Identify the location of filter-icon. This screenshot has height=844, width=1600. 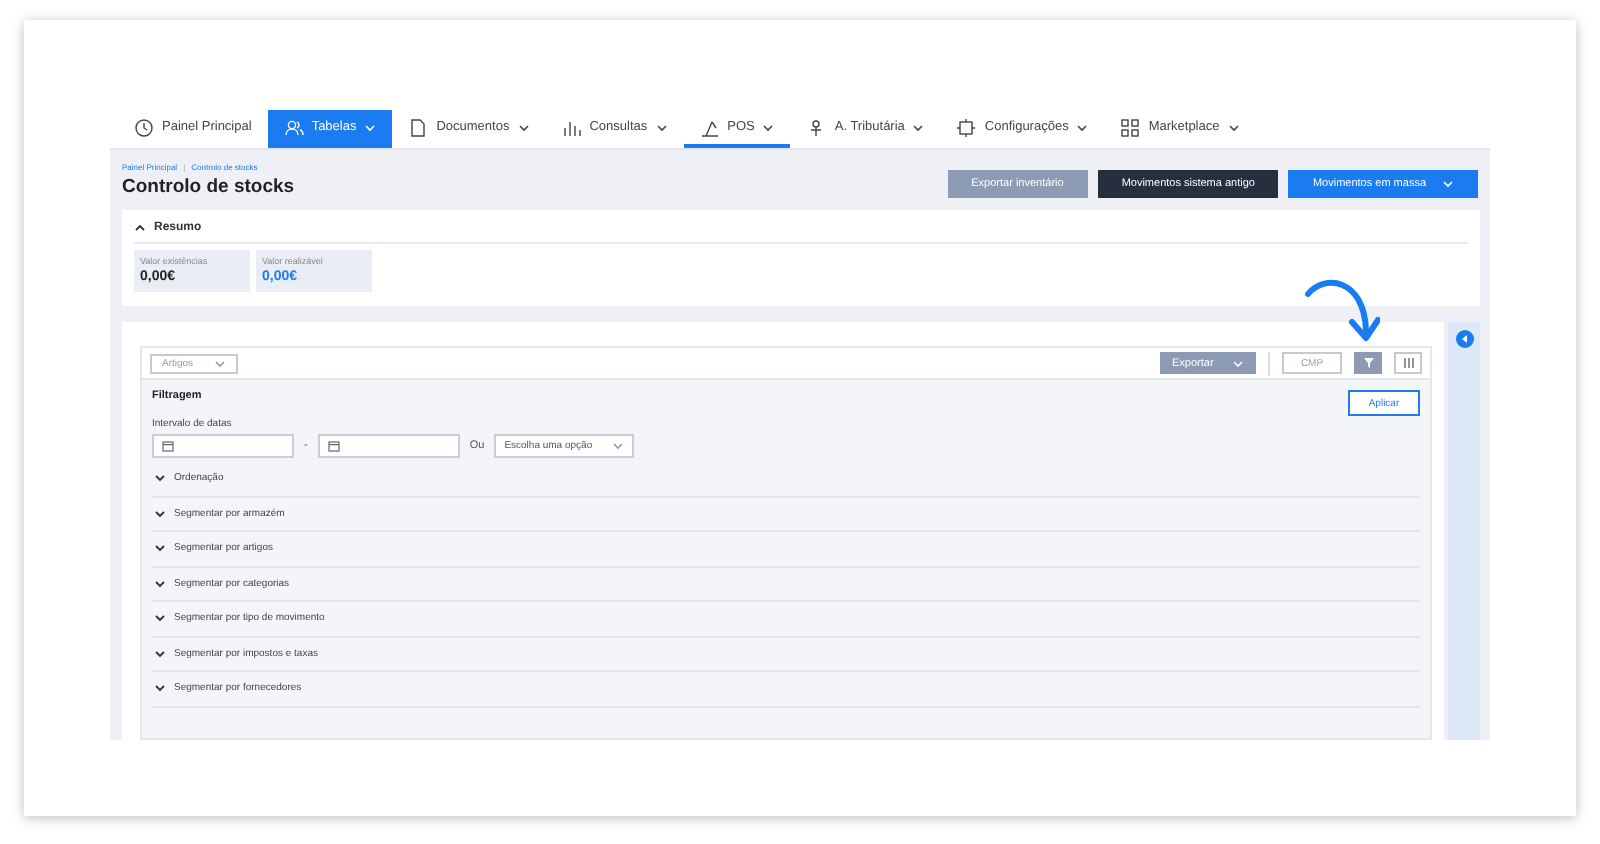
(1368, 363).